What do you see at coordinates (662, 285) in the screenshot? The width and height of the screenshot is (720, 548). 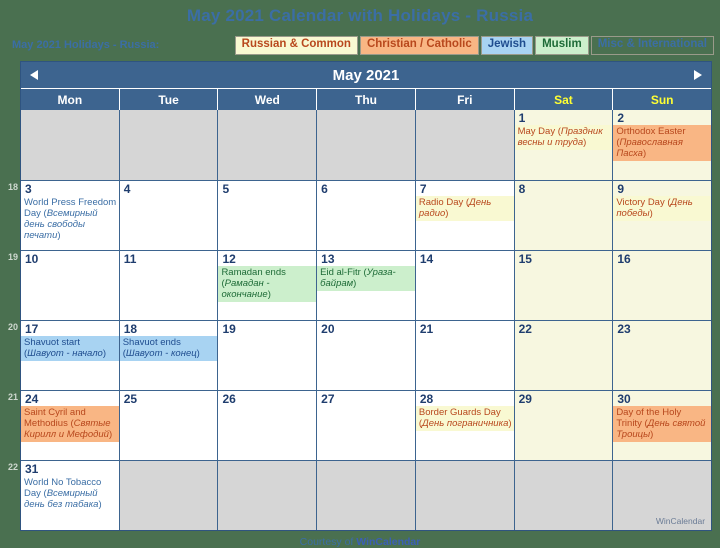 I see `calendar-day-cell: 16` at bounding box center [662, 285].